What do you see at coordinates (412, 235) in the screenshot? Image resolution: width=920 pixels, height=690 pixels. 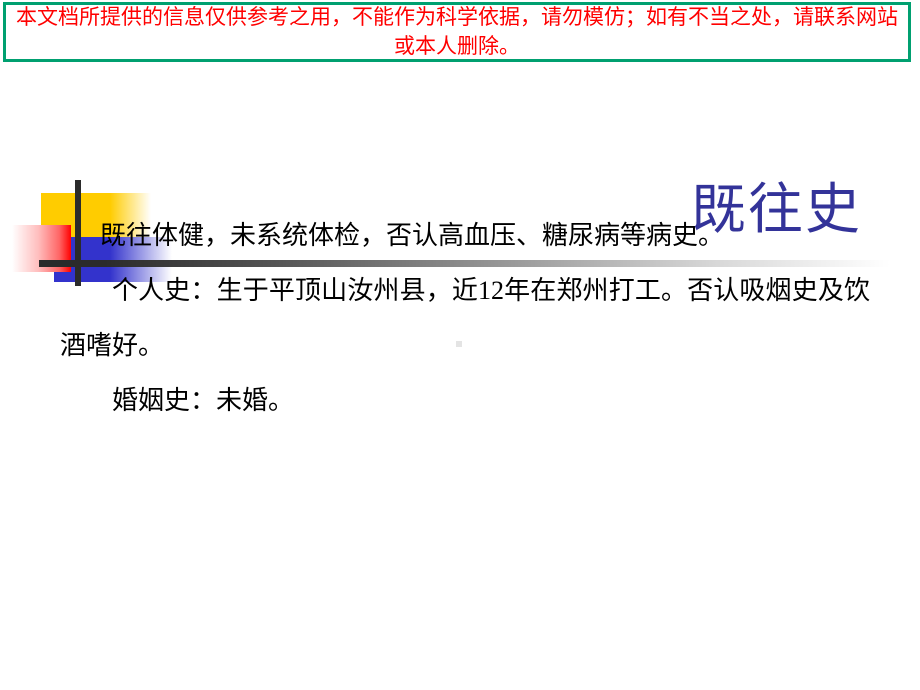 I see `paragraph-past-history: 既往体健，未系统体检，否认高血压、糖尿病等病史。` at bounding box center [412, 235].